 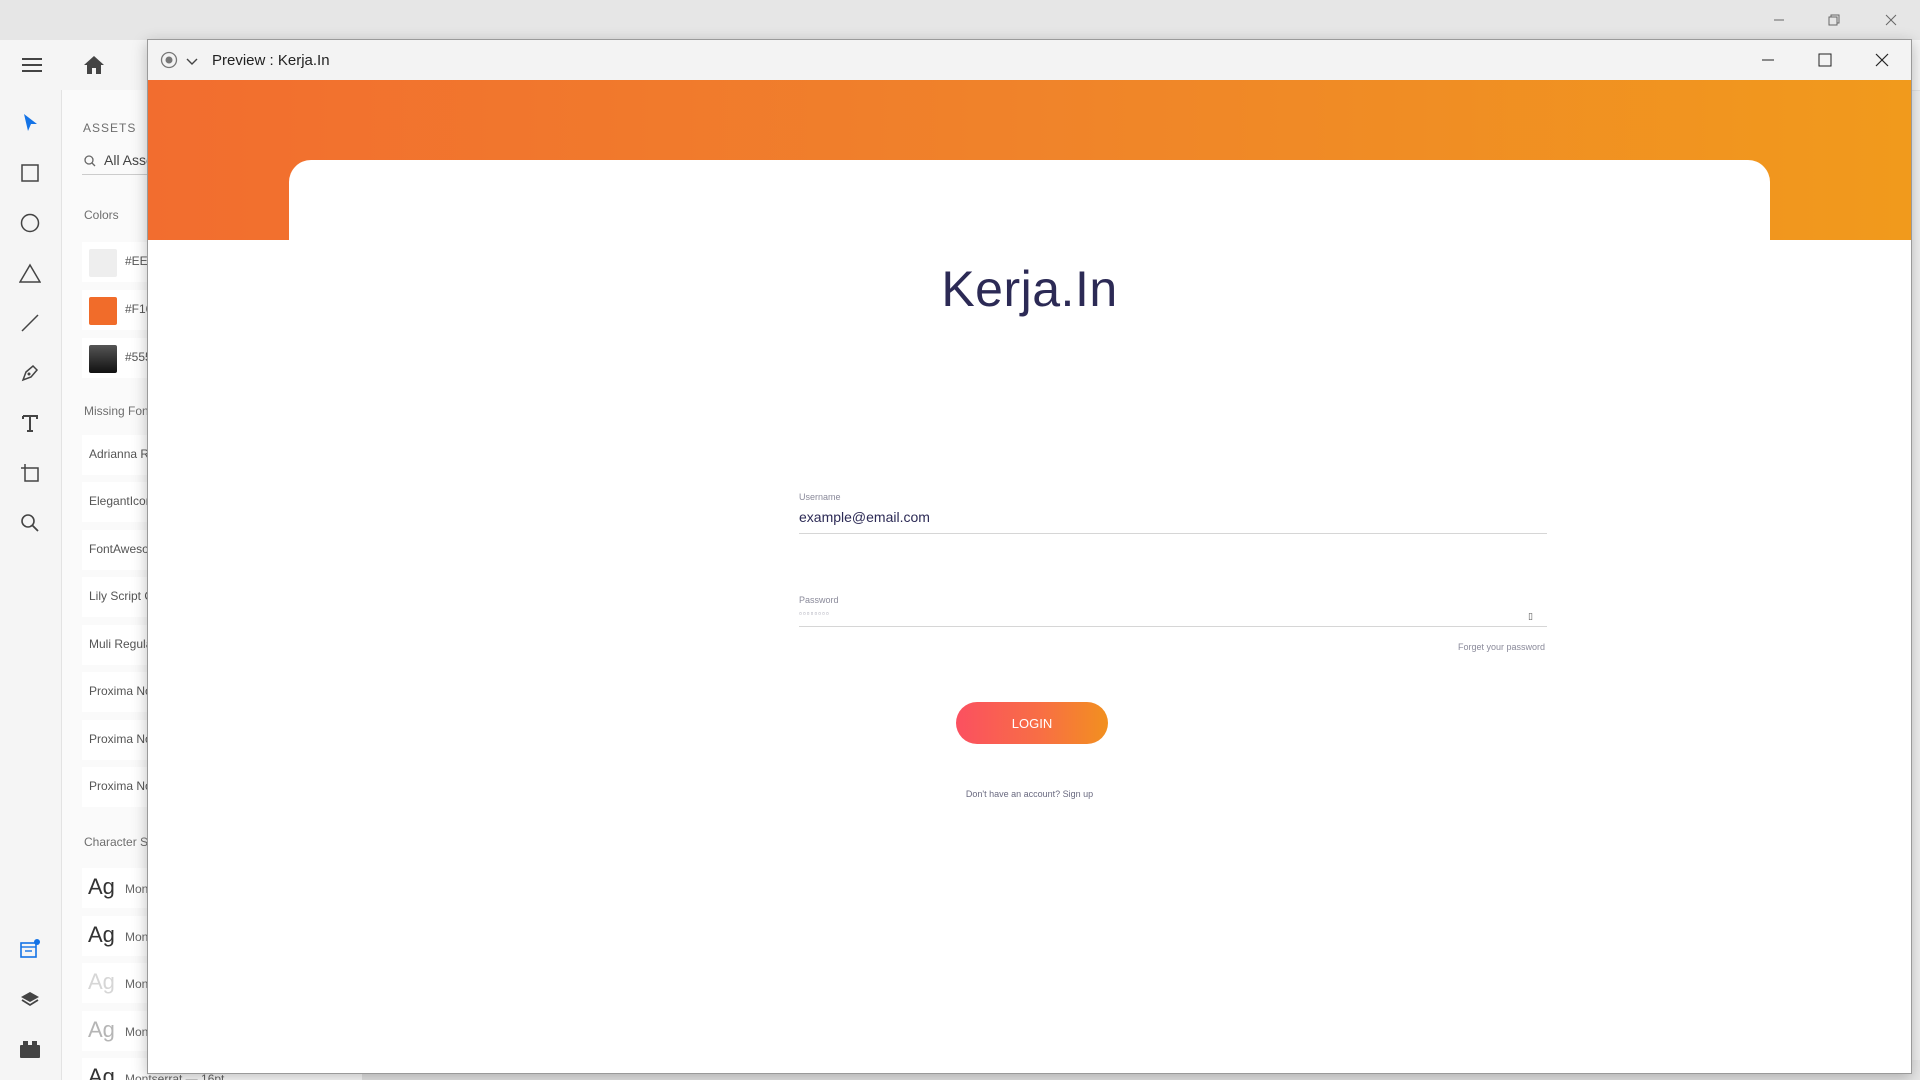 I want to click on rectangle-tool-icon, so click(x=30, y=173).